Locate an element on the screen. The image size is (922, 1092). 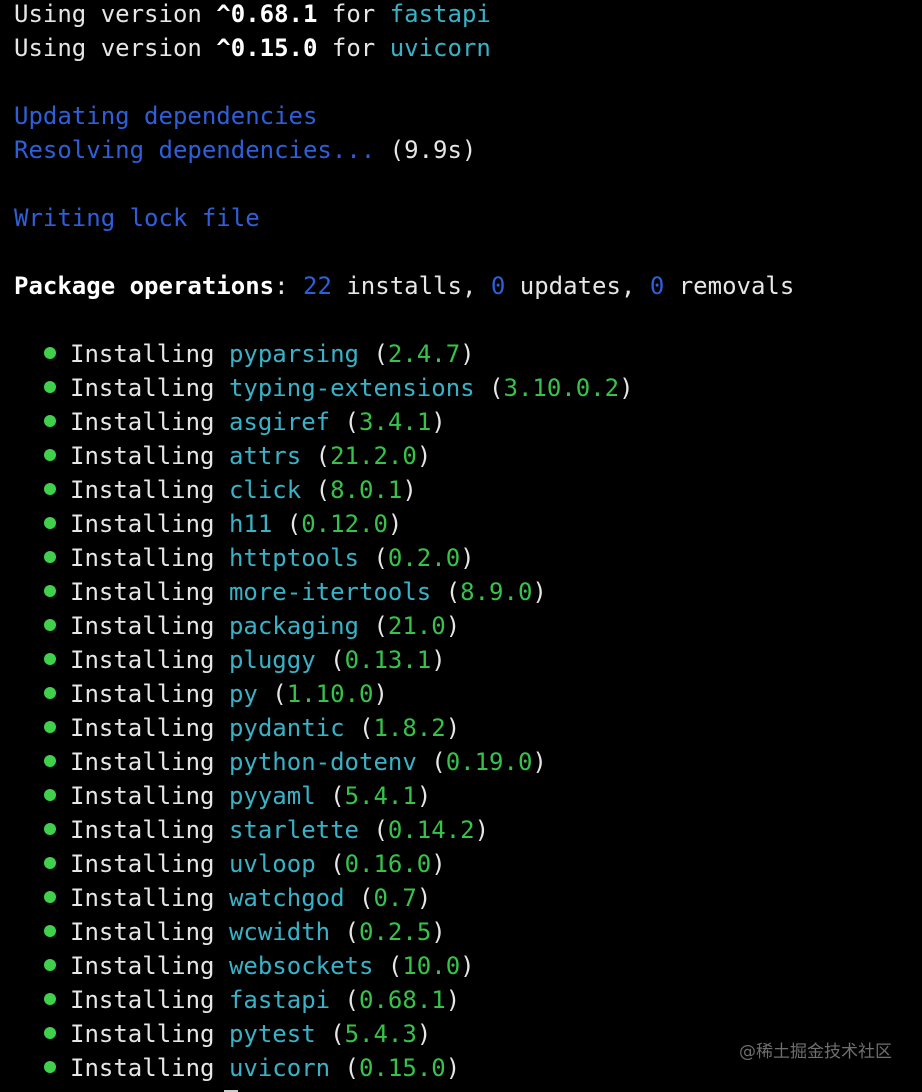
install-row: Installing pyparsing (2.4.7) is located at coordinates (464, 354).